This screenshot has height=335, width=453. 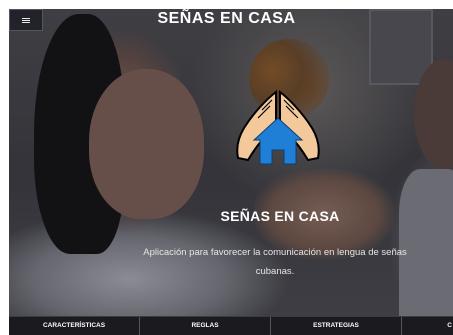 I want to click on hands-over-house-icon, so click(x=278, y=127).